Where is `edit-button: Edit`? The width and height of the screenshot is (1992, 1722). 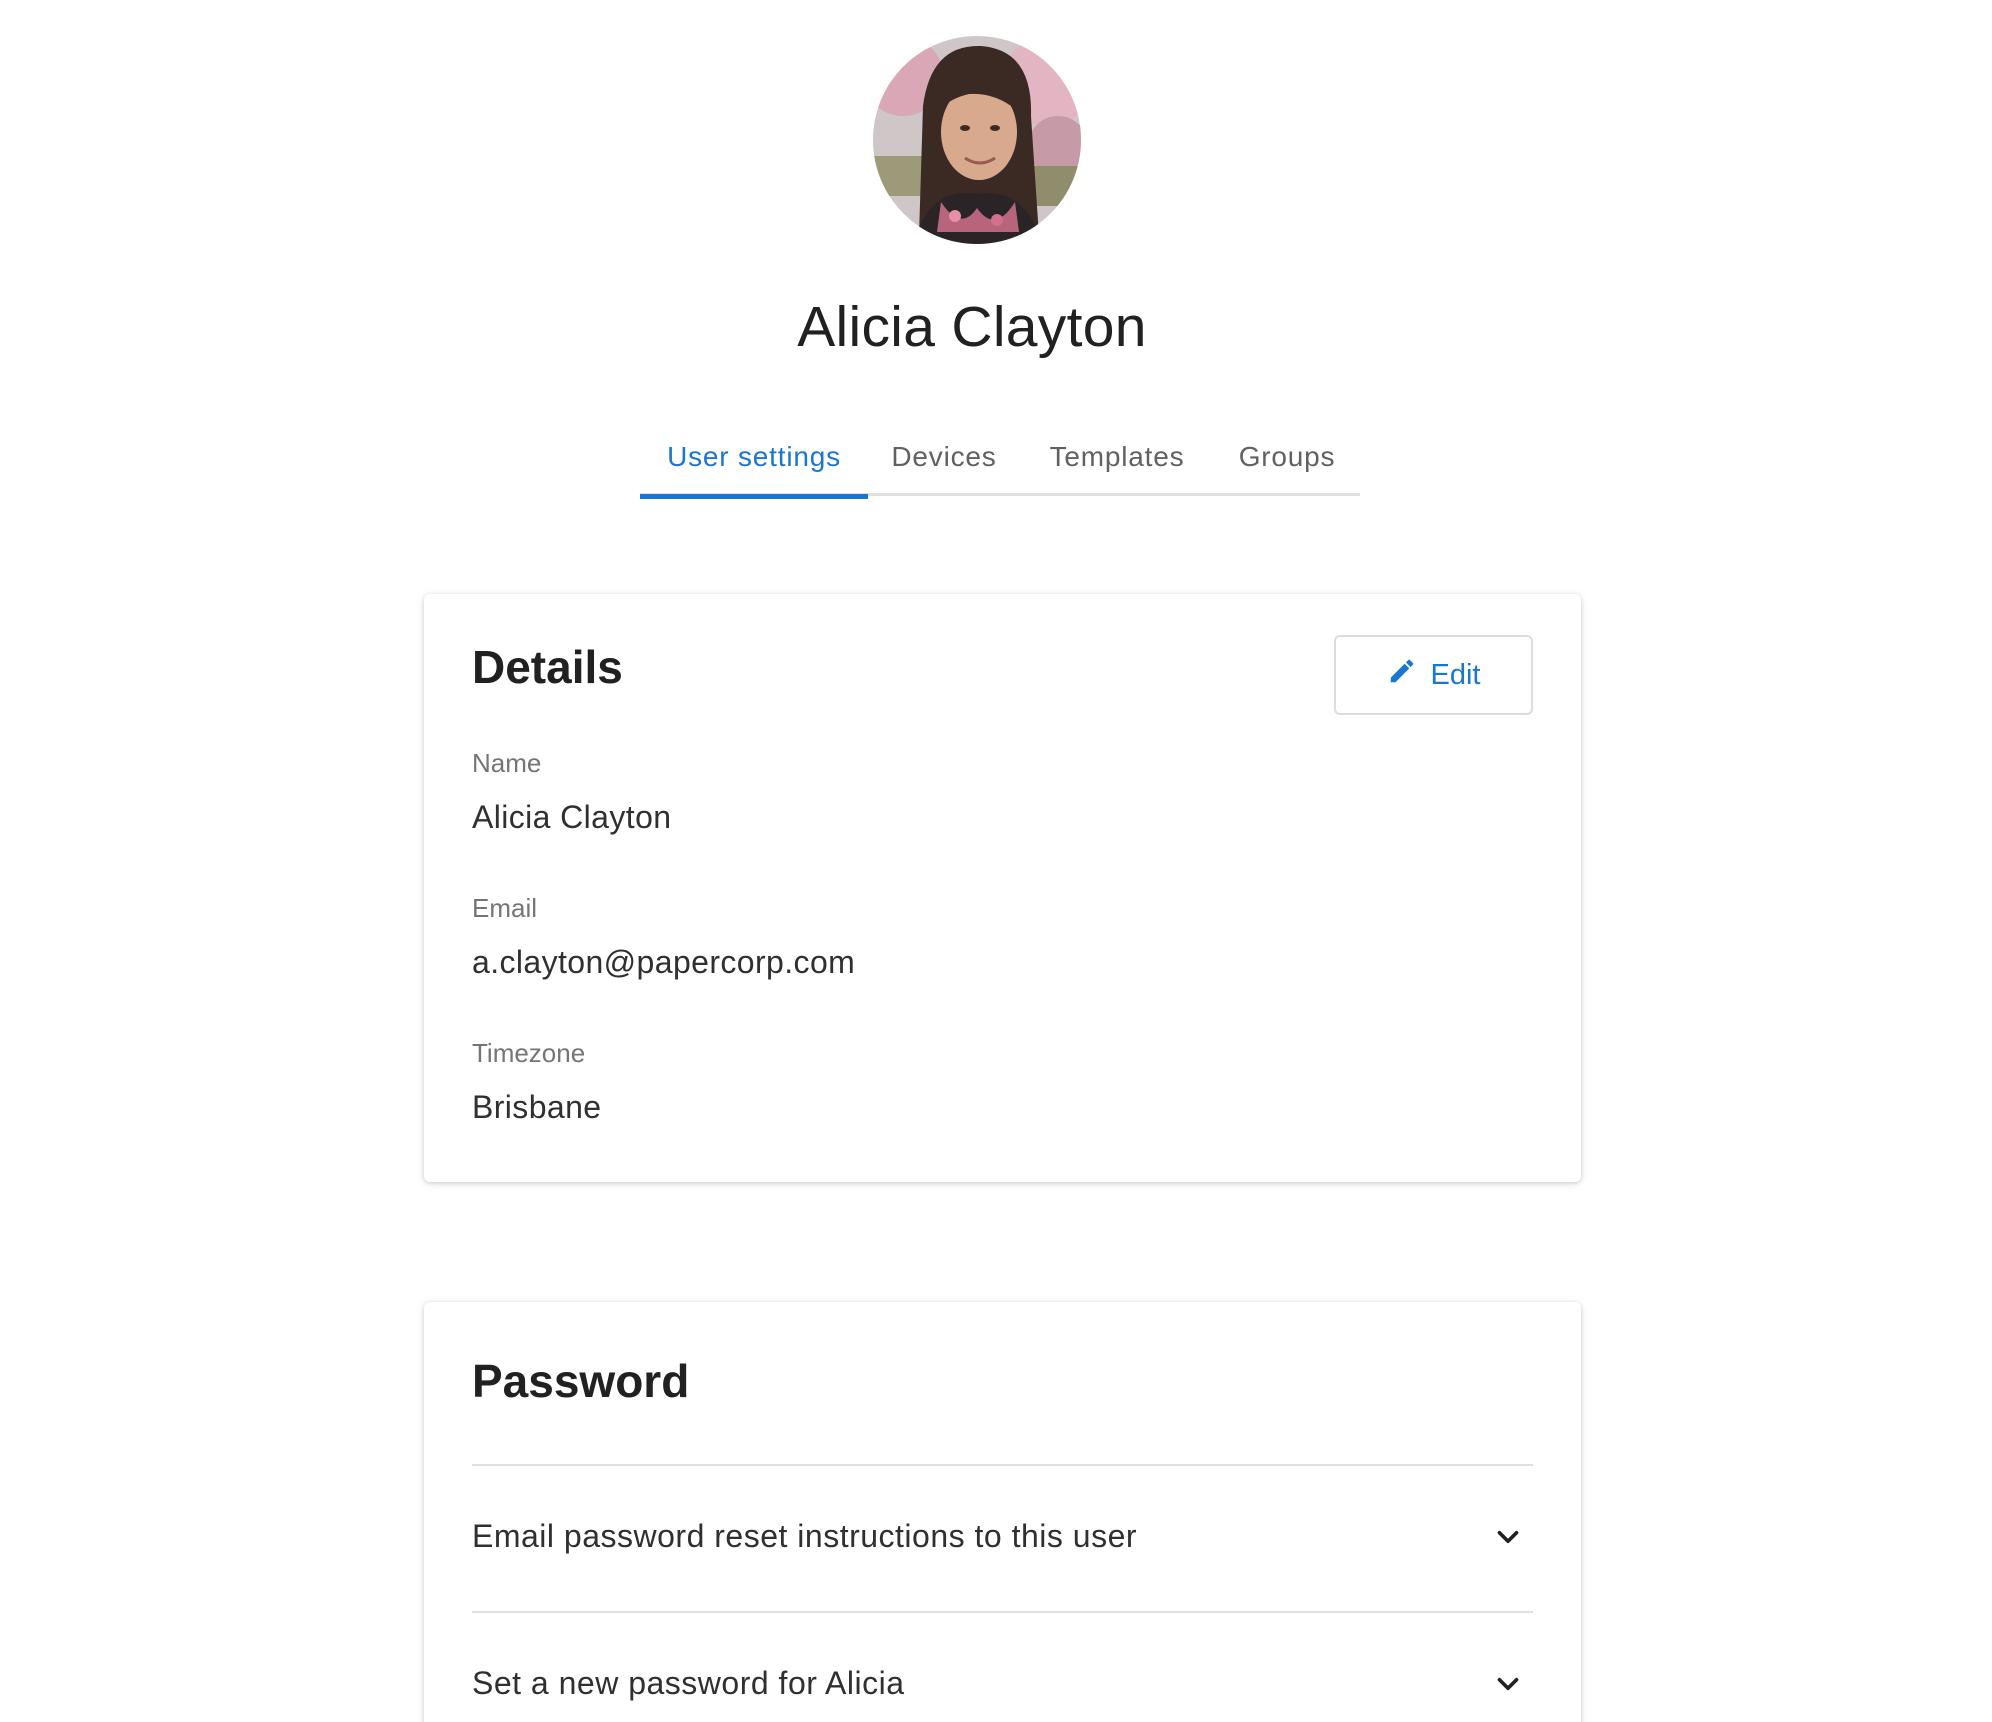 edit-button: Edit is located at coordinates (1433, 675).